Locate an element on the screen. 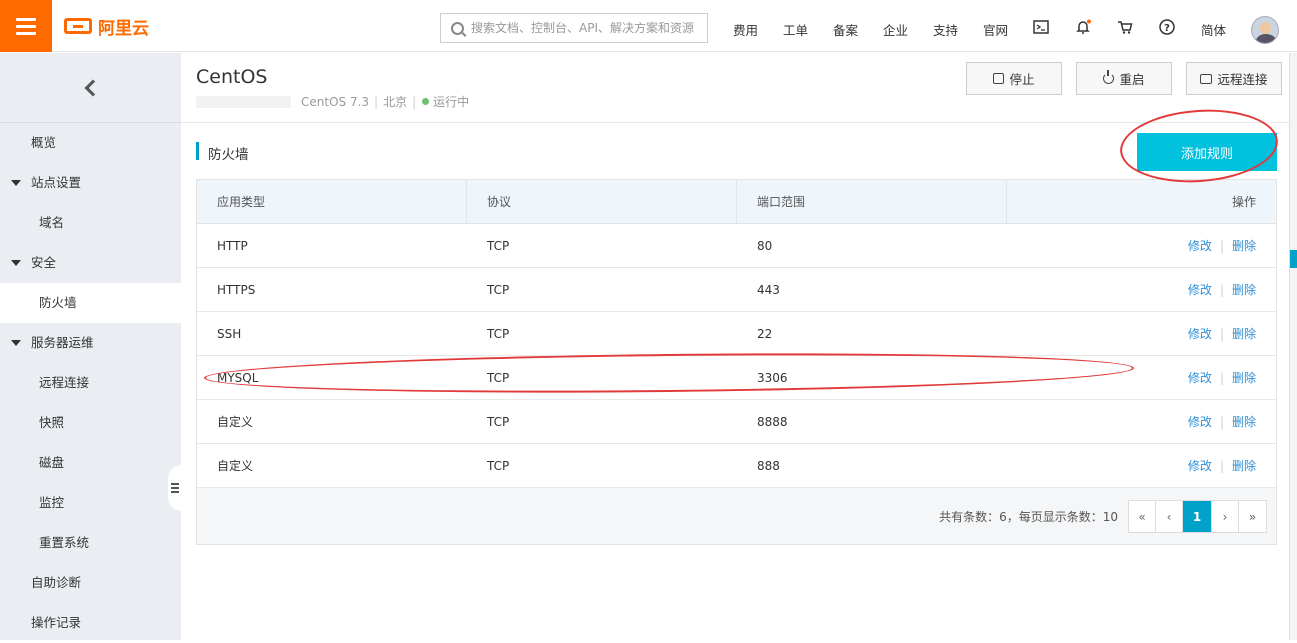 The height and width of the screenshot is (643, 1297). instance-meta: CentOS 7.3 | 北京 | 运行中 is located at coordinates (332, 101).